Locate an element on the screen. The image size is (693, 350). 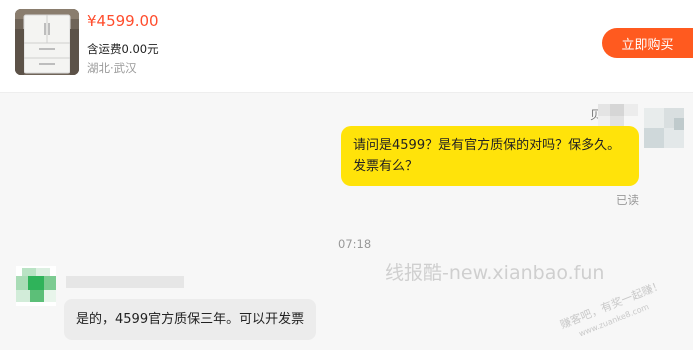
shipping-fee: 含运费0.00元 is located at coordinates (123, 49).